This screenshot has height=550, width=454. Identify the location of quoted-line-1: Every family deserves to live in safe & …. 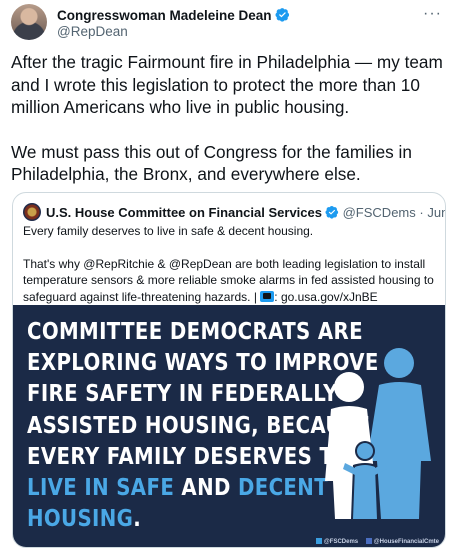
(168, 231).